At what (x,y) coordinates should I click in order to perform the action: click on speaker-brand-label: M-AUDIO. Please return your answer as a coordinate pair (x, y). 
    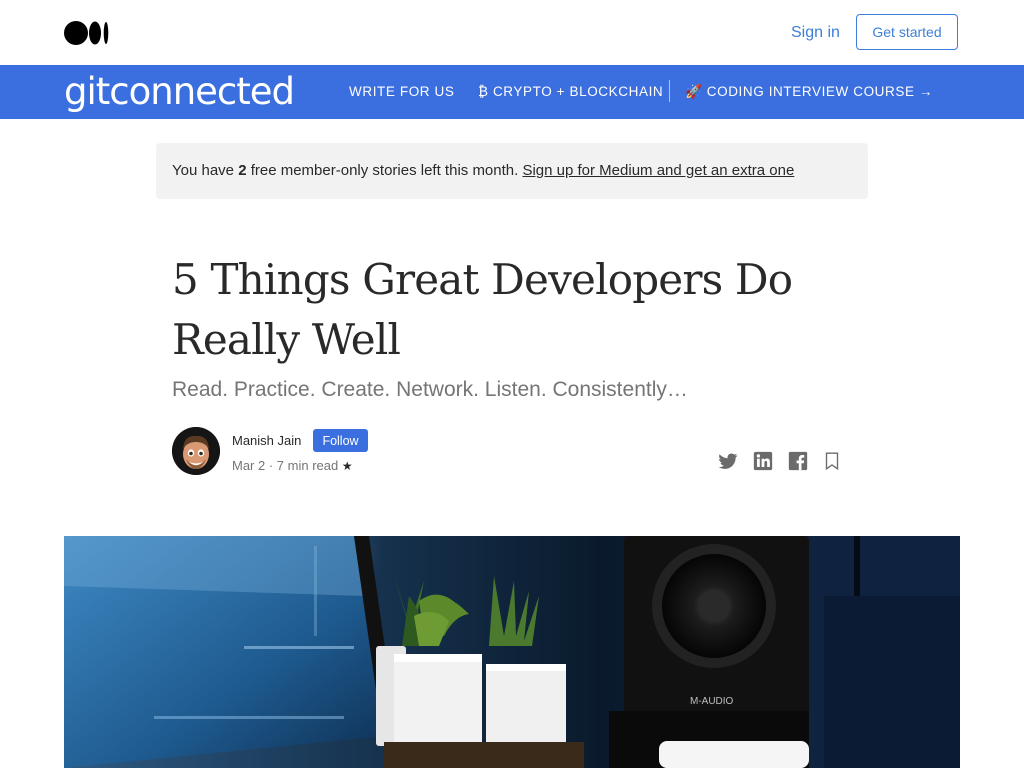
    Looking at the image, I should click on (712, 701).